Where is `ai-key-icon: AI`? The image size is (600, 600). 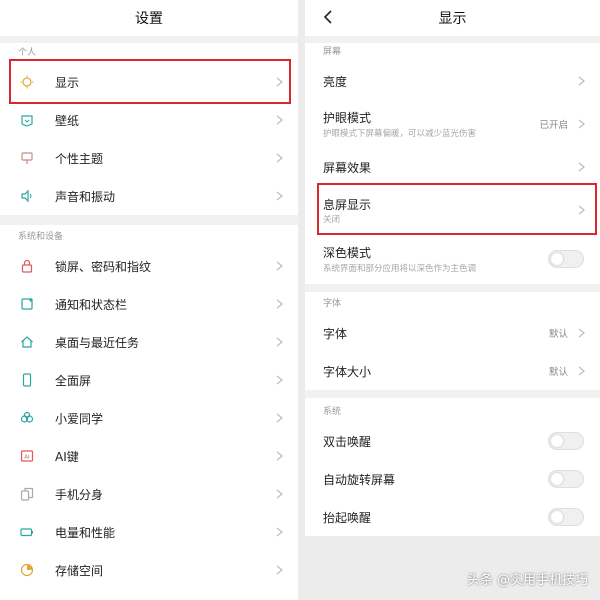 ai-key-icon: AI is located at coordinates (27, 456).